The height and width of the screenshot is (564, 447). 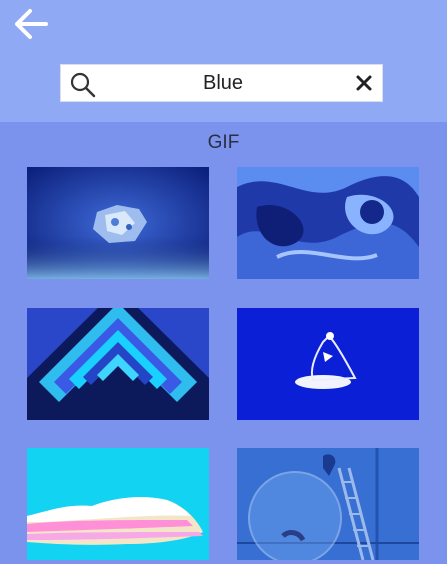 I want to click on search-input, so click(x=223, y=83).